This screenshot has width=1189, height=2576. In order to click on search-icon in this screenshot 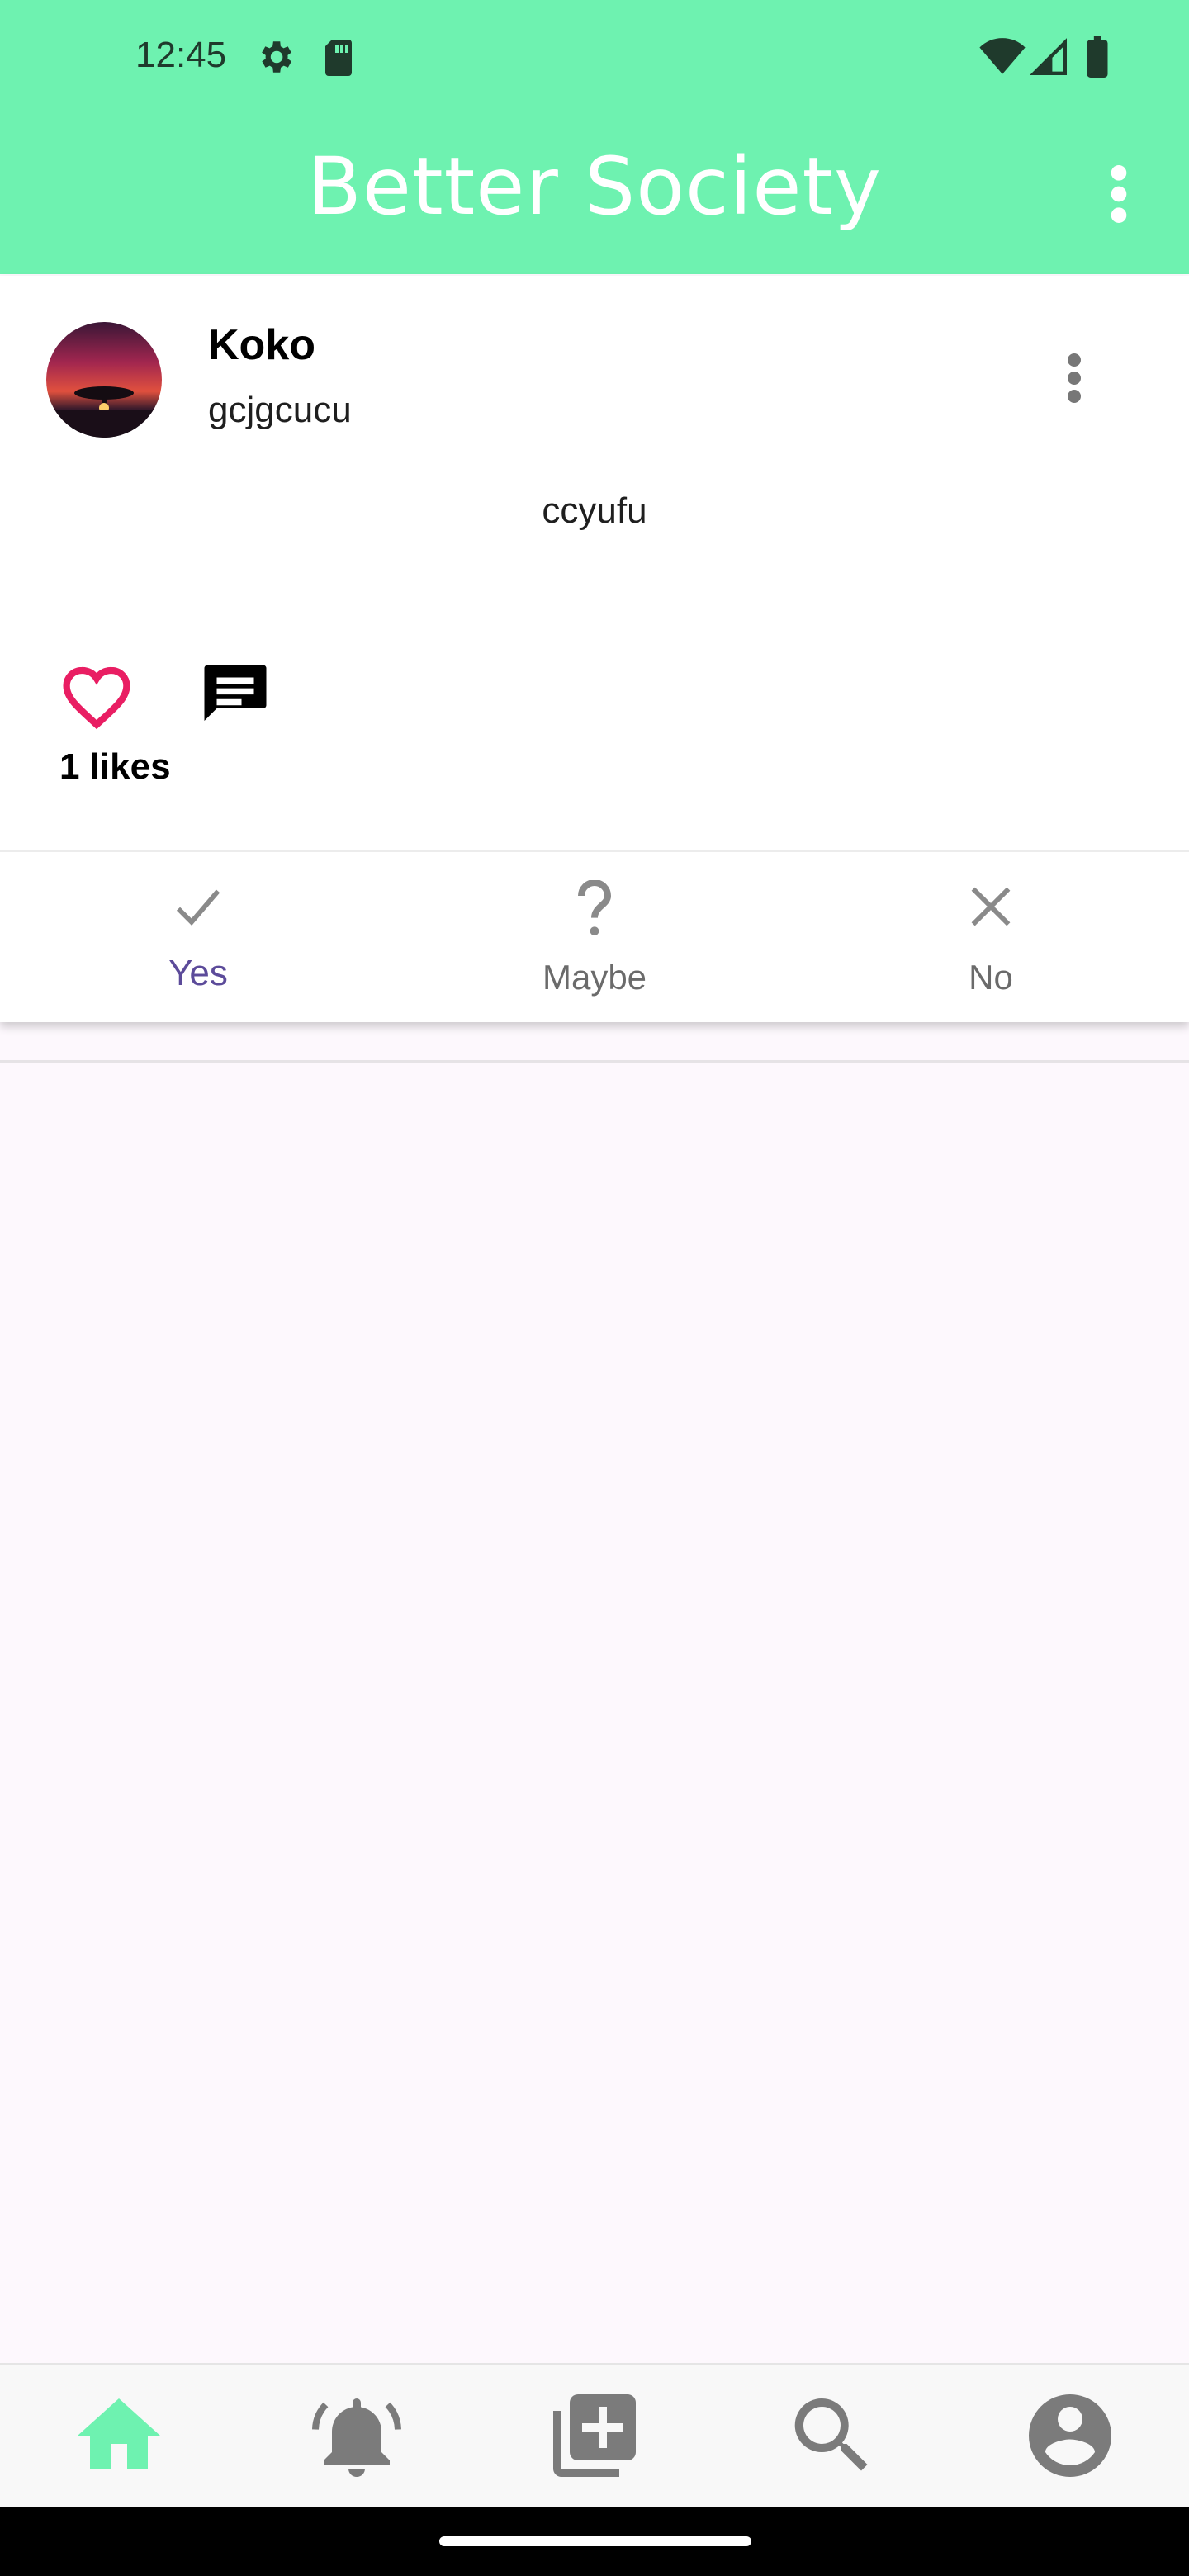, I will do `click(831, 2434)`.